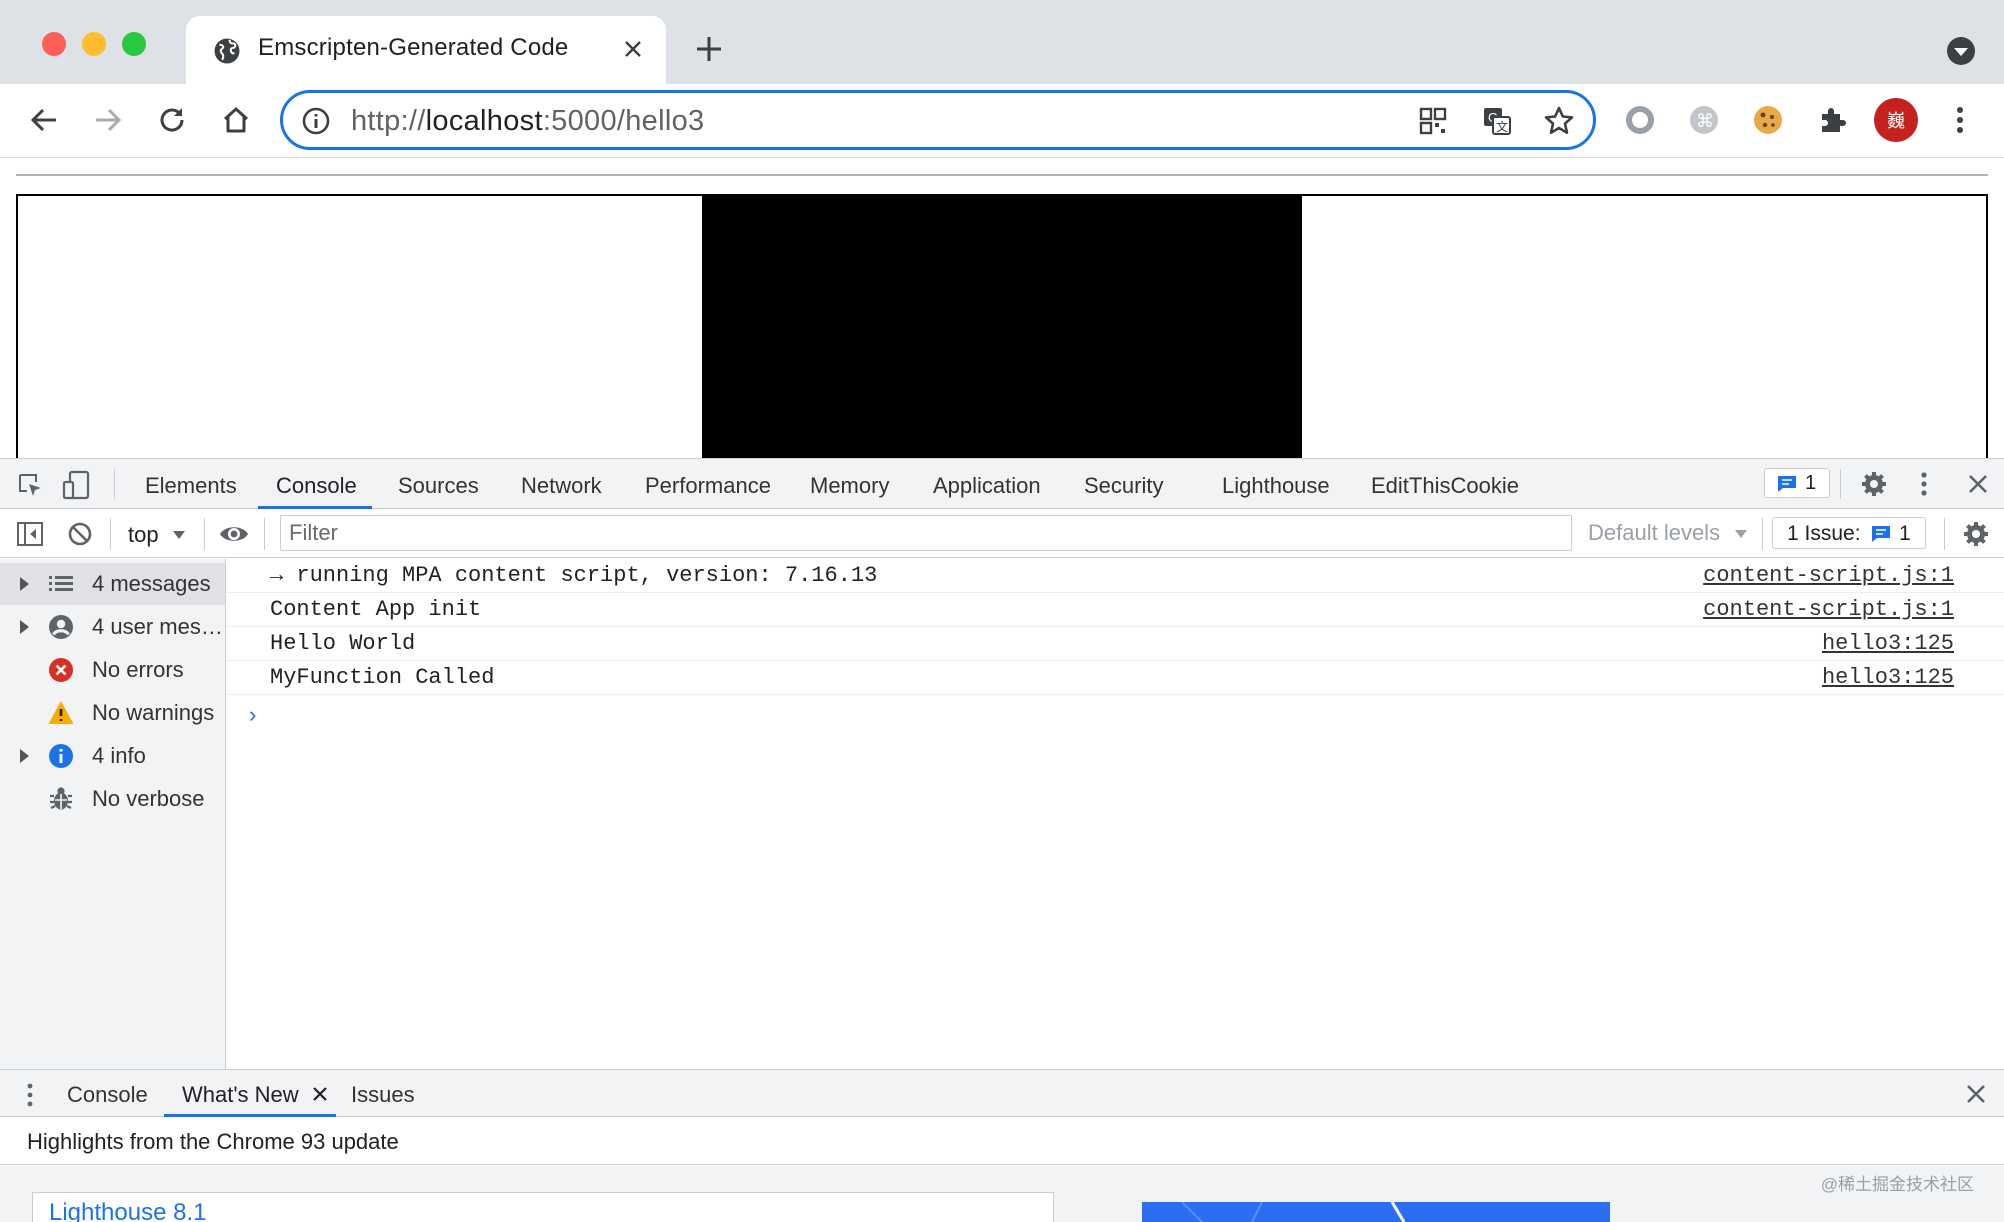 This screenshot has height=1222, width=2004. Describe the element at coordinates (561, 486) in the screenshot. I see `tab-network: Network` at that location.